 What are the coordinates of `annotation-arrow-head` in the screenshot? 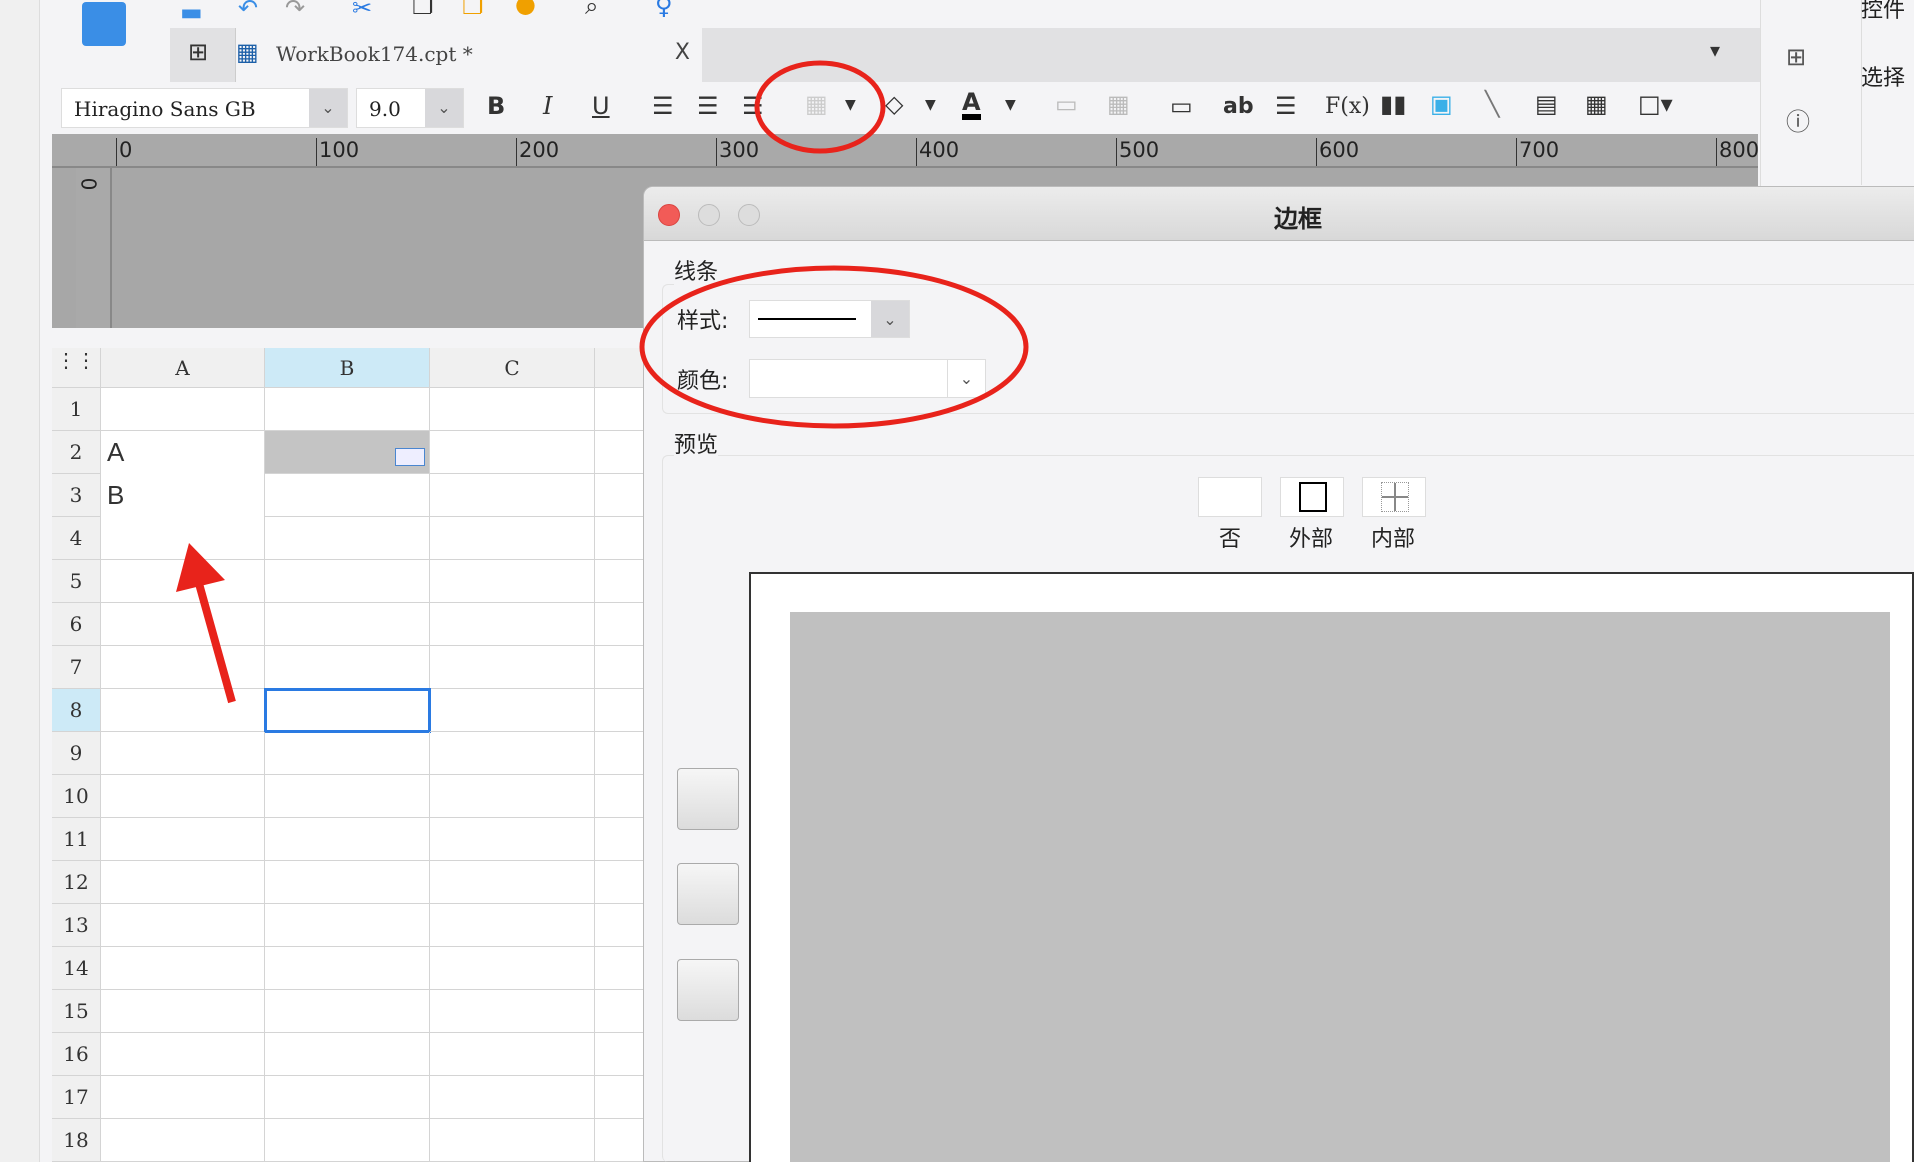 It's located at (200, 567).